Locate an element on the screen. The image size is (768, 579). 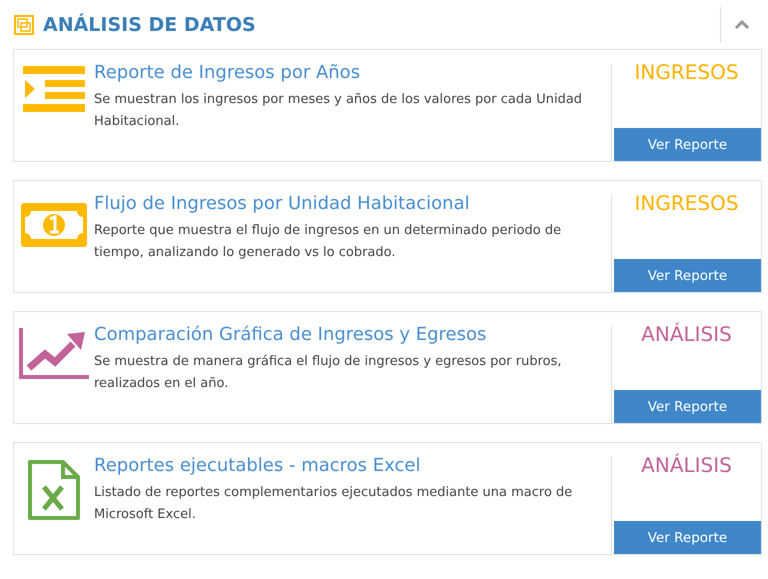
report-description: Listado de reportes complementarios ejecutados mediante una macro de Microsoft Excel. is located at coordinates (334, 504).